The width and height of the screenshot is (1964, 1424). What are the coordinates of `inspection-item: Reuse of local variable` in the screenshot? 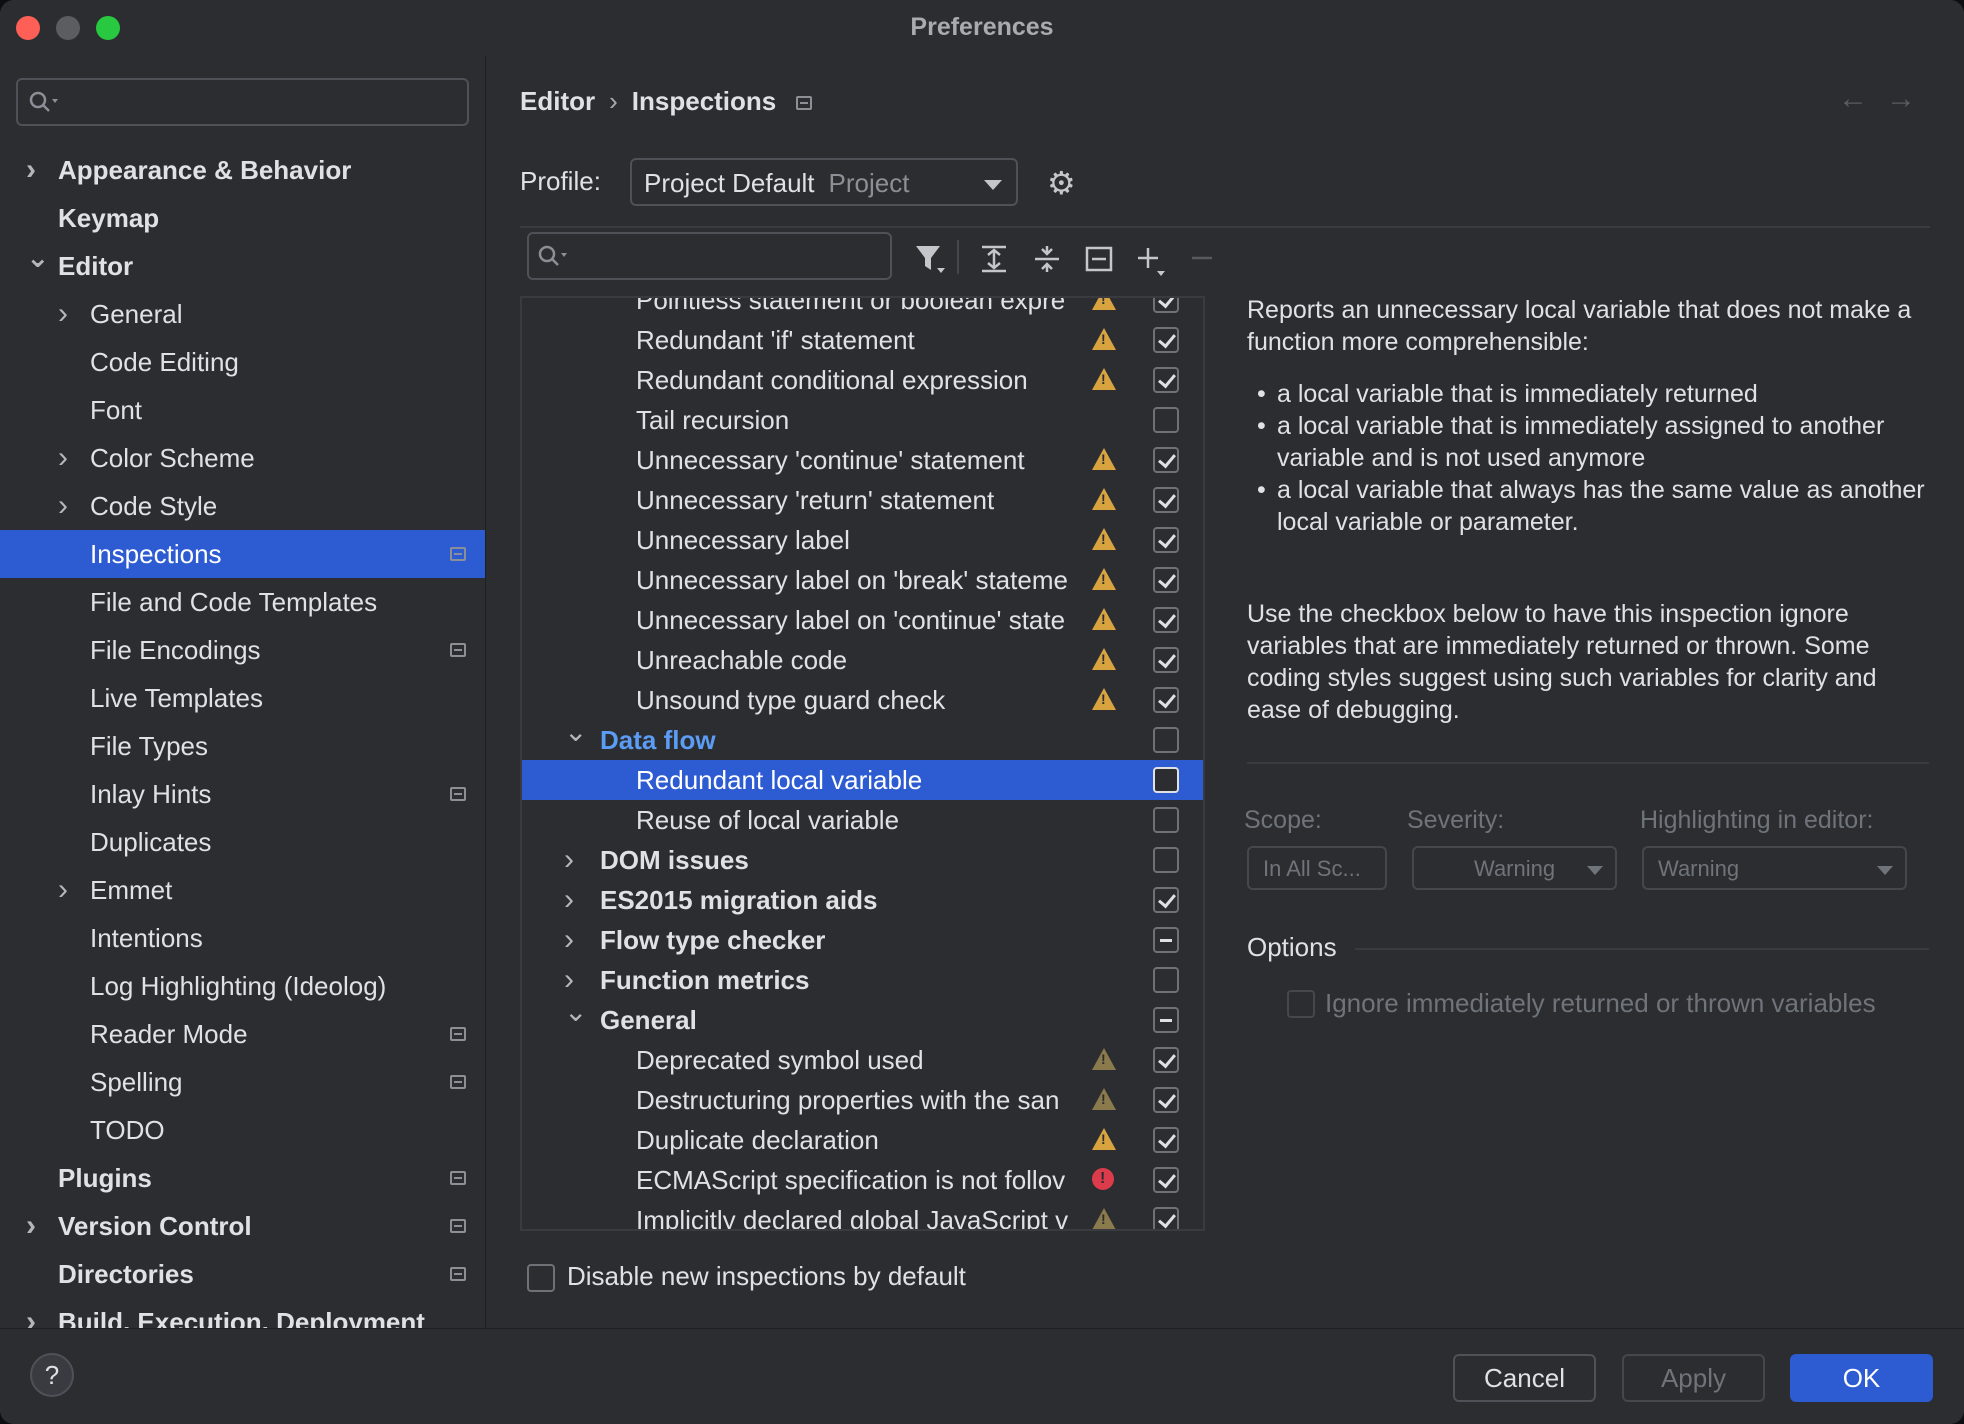 It's located at (862, 820).